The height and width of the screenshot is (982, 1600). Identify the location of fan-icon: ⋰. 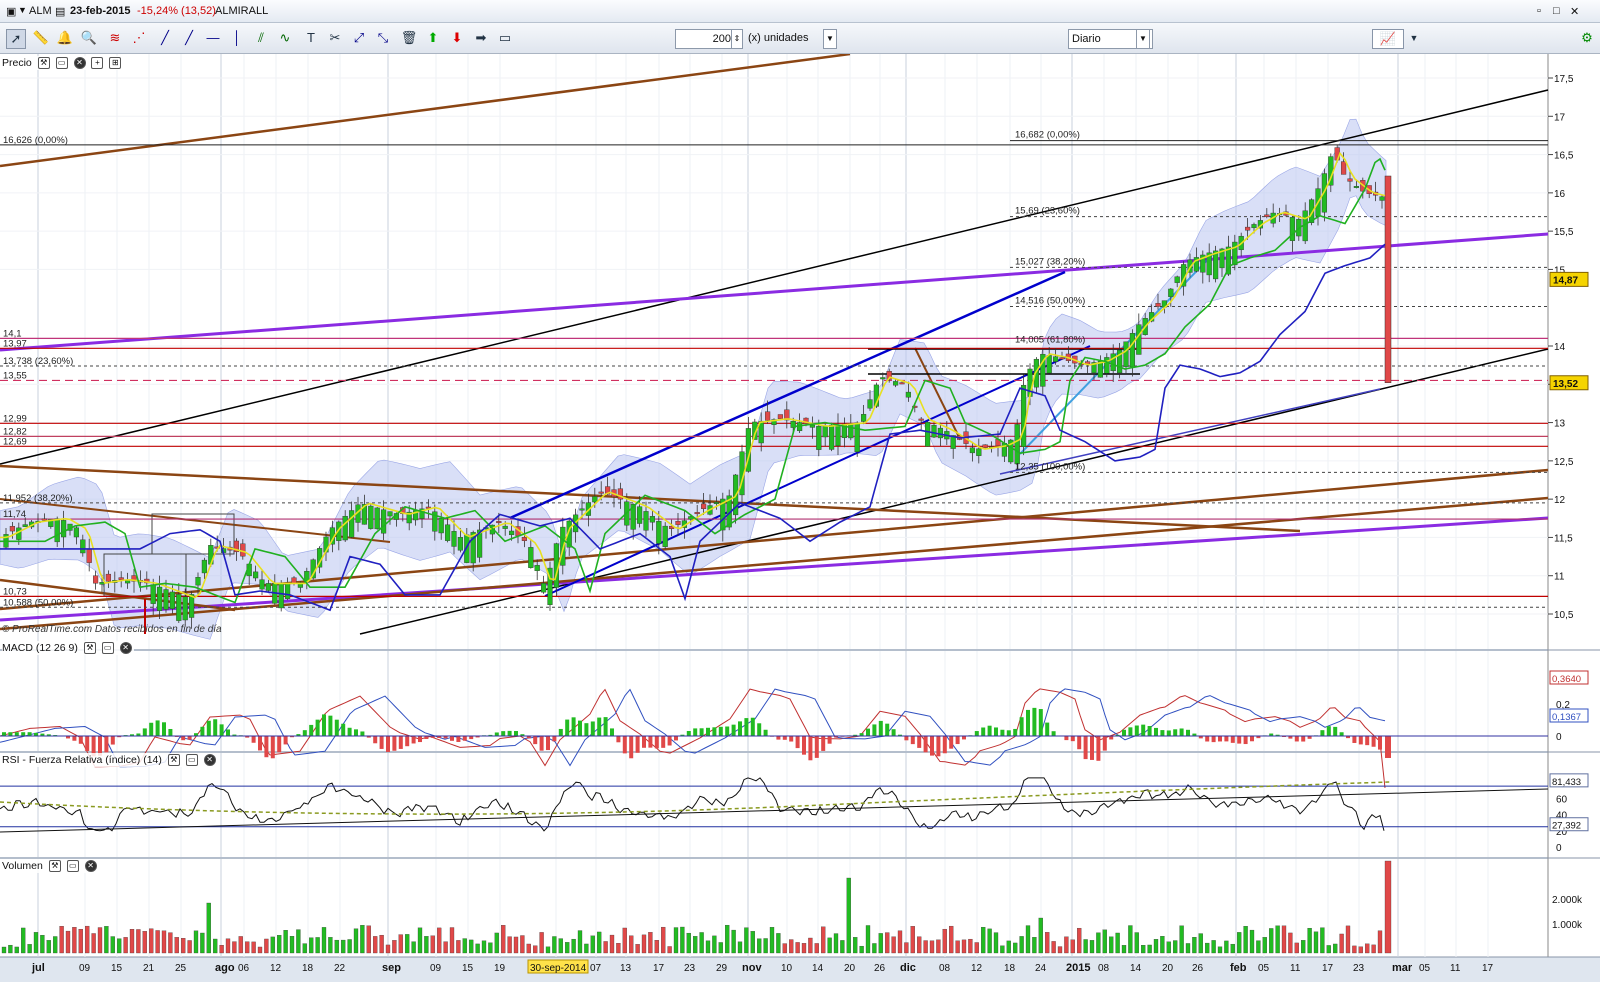
(139, 38).